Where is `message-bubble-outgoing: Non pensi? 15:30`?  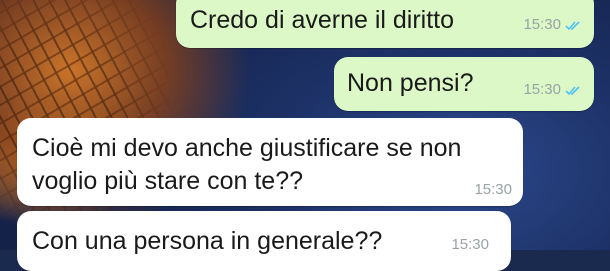 message-bubble-outgoing: Non pensi? 15:30 is located at coordinates (464, 84).